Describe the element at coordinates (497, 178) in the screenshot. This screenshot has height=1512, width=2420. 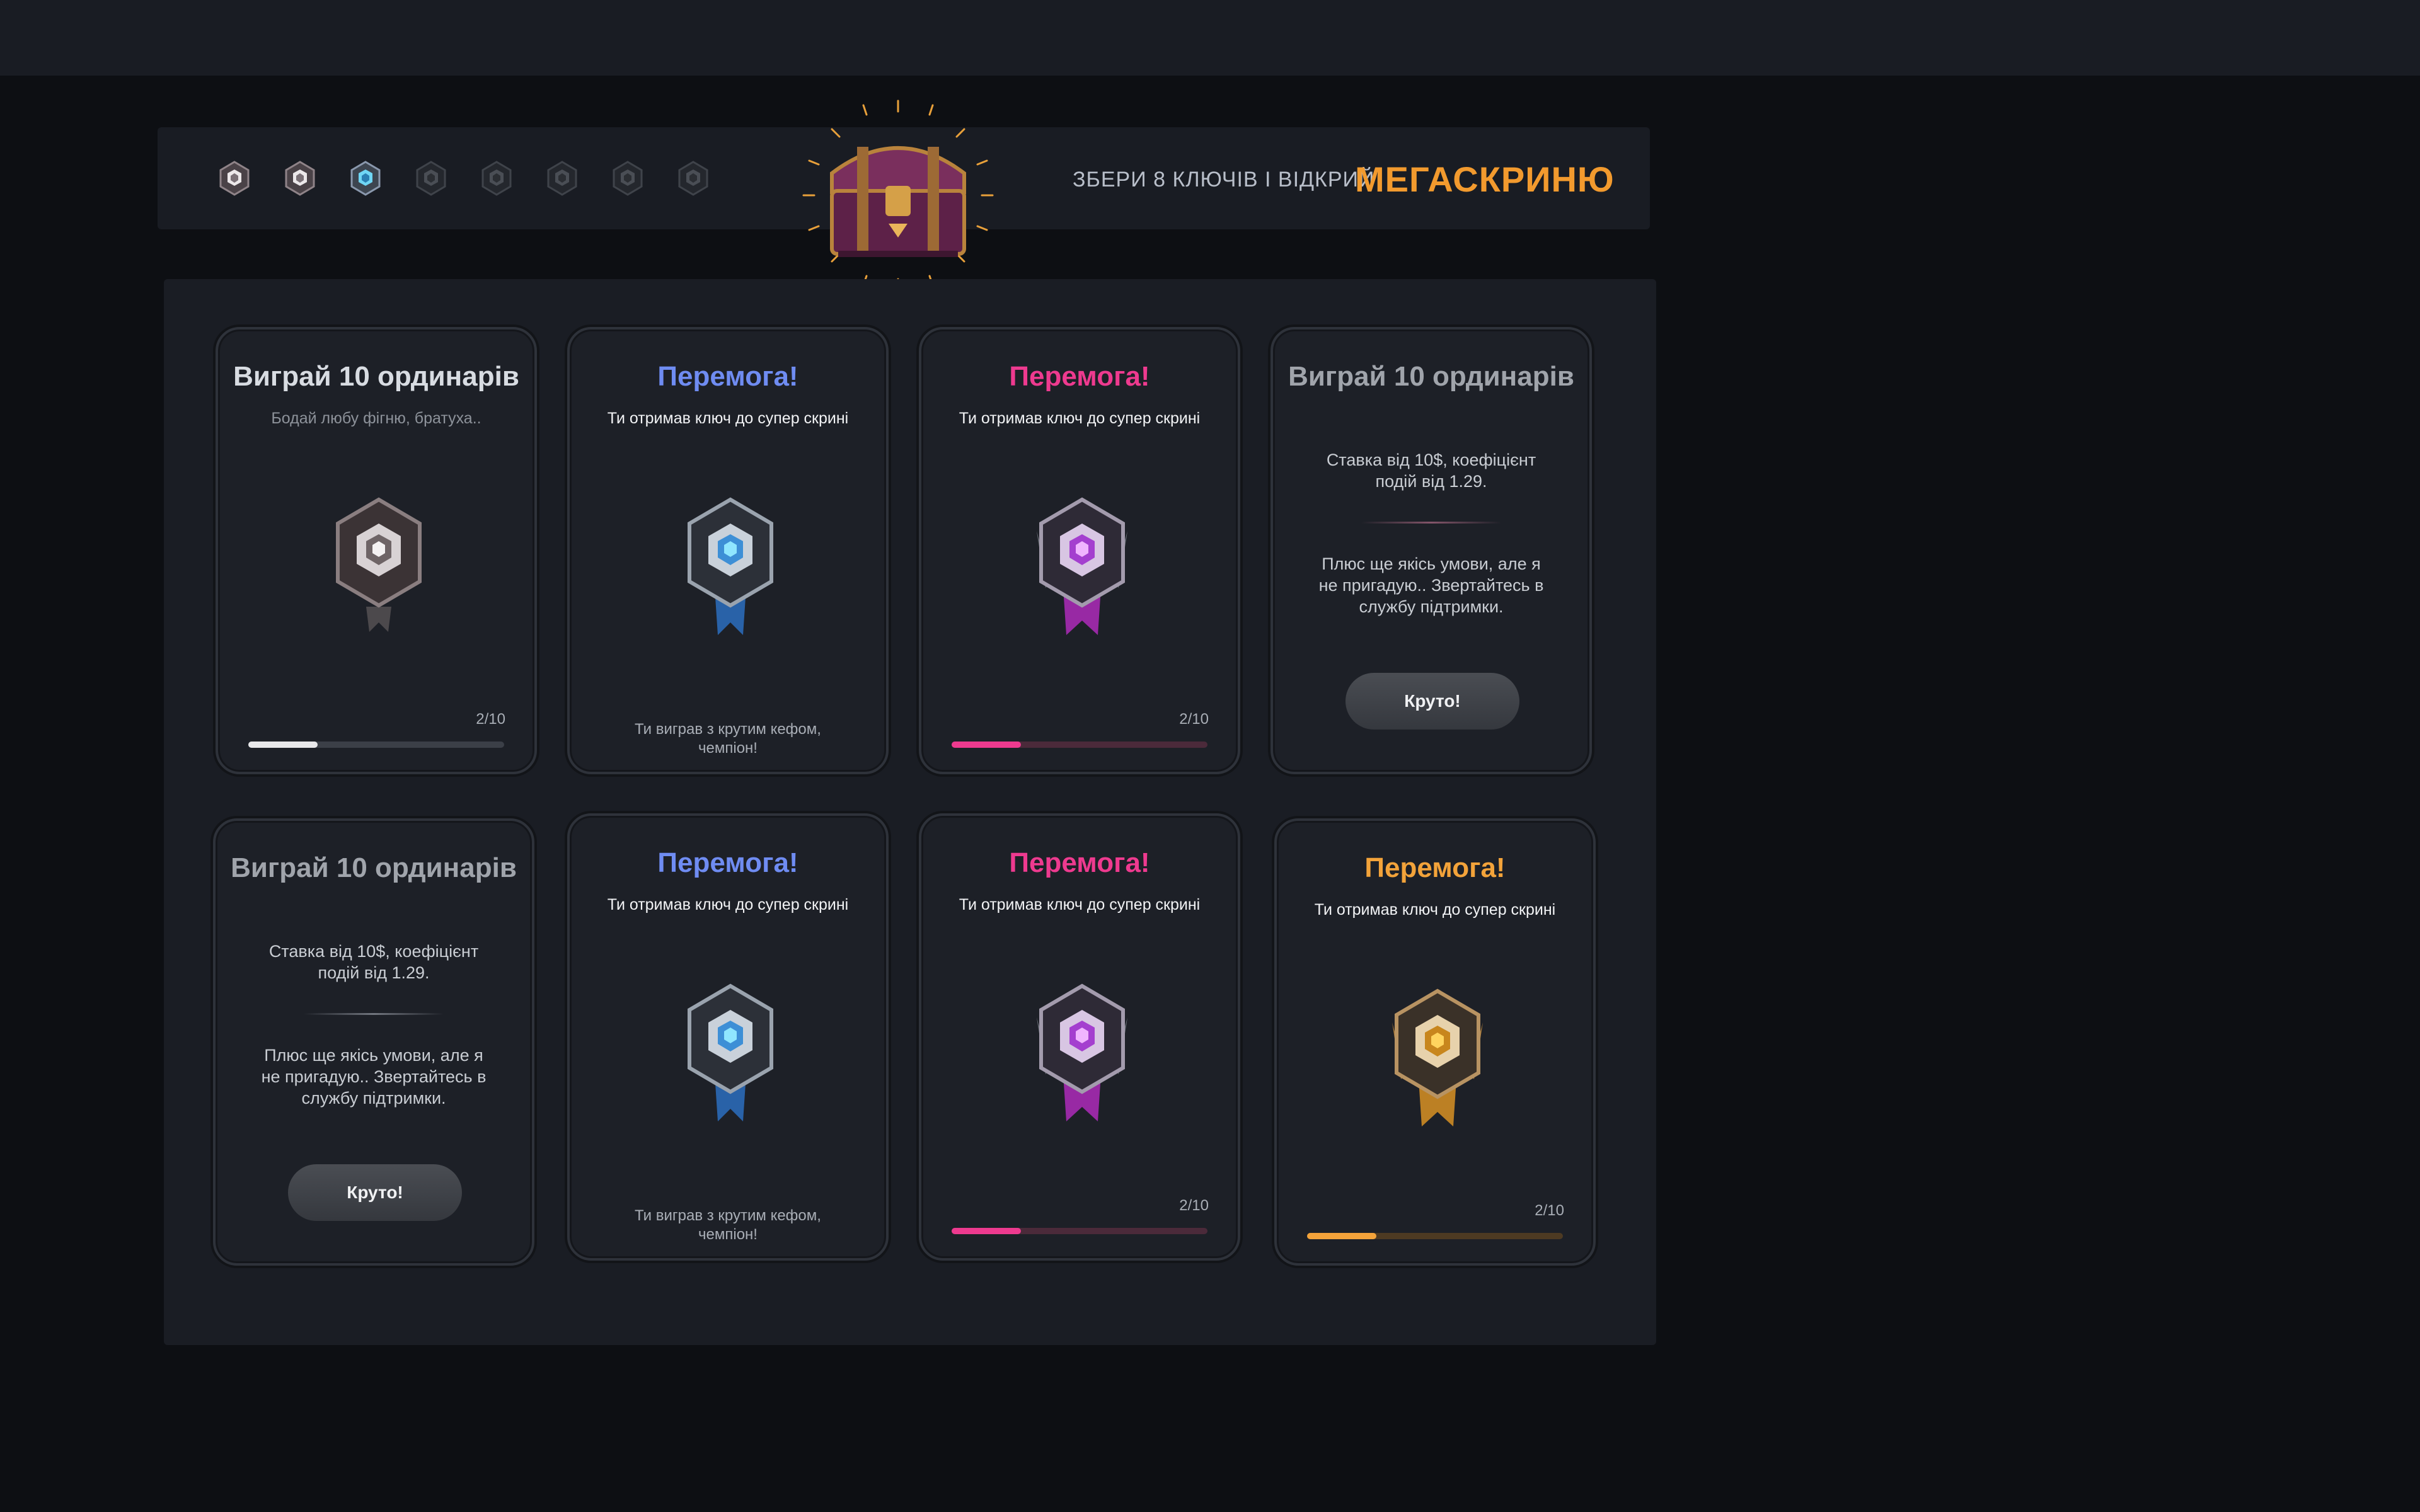
I see `key-slot-5-icon` at that location.